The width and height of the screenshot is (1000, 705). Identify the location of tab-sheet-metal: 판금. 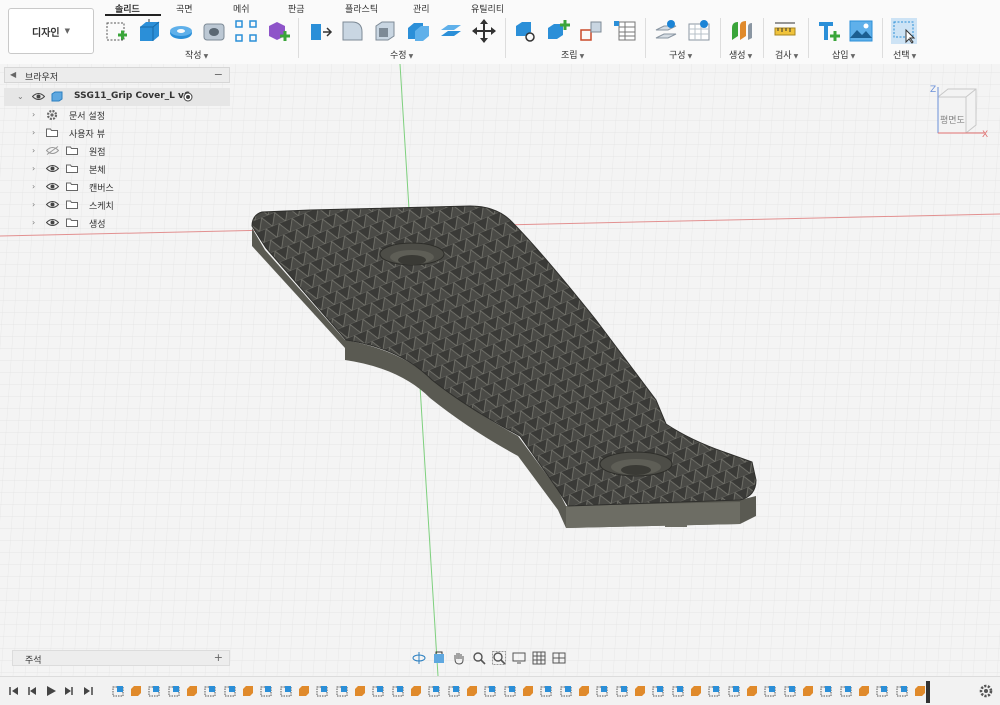
(296, 8).